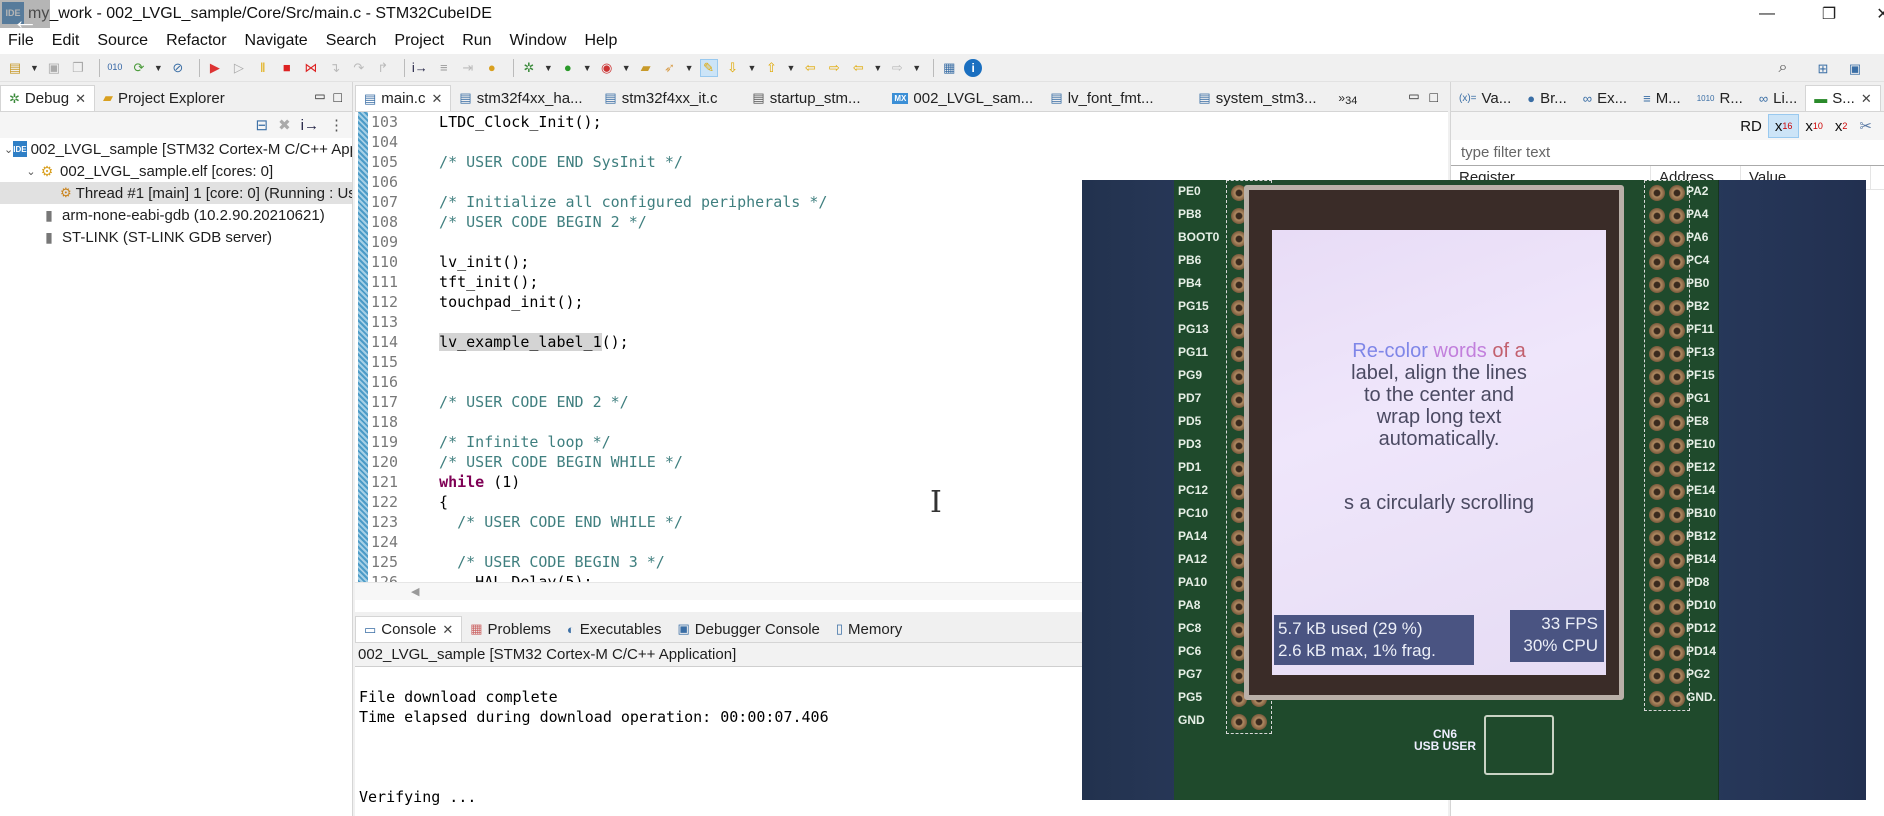  What do you see at coordinates (48, 98) in the screenshot?
I see `tab-debug: ✲ Debug ✕` at bounding box center [48, 98].